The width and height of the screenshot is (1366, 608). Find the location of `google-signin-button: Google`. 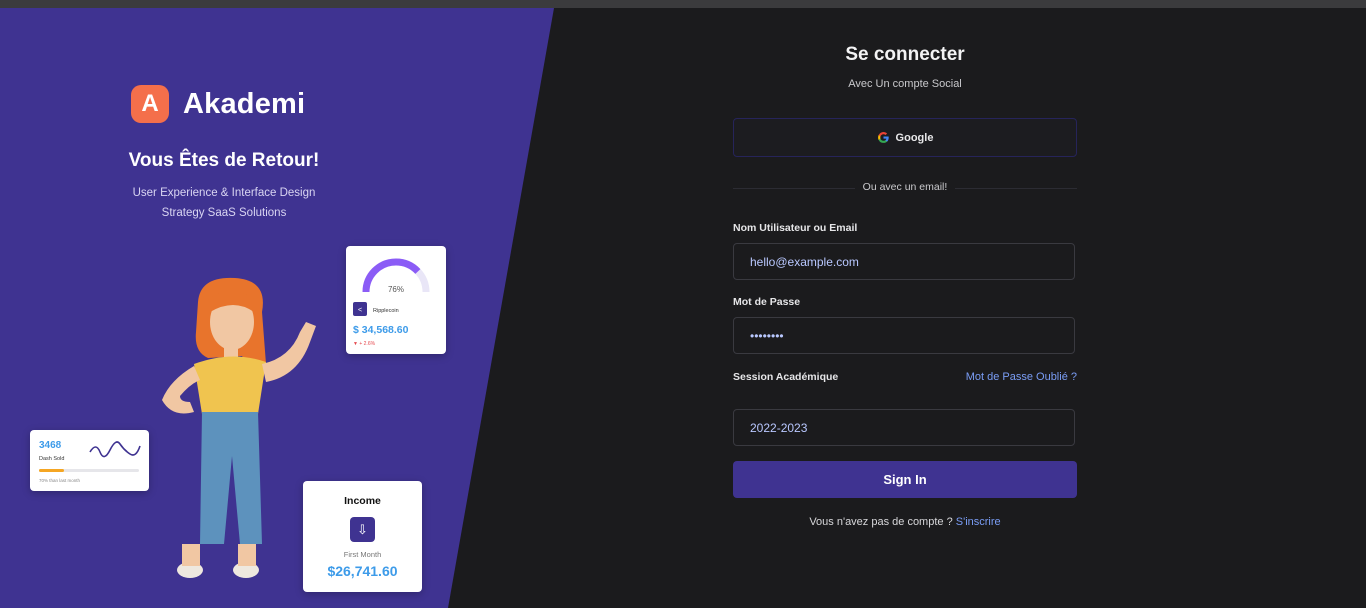

google-signin-button: Google is located at coordinates (905, 137).